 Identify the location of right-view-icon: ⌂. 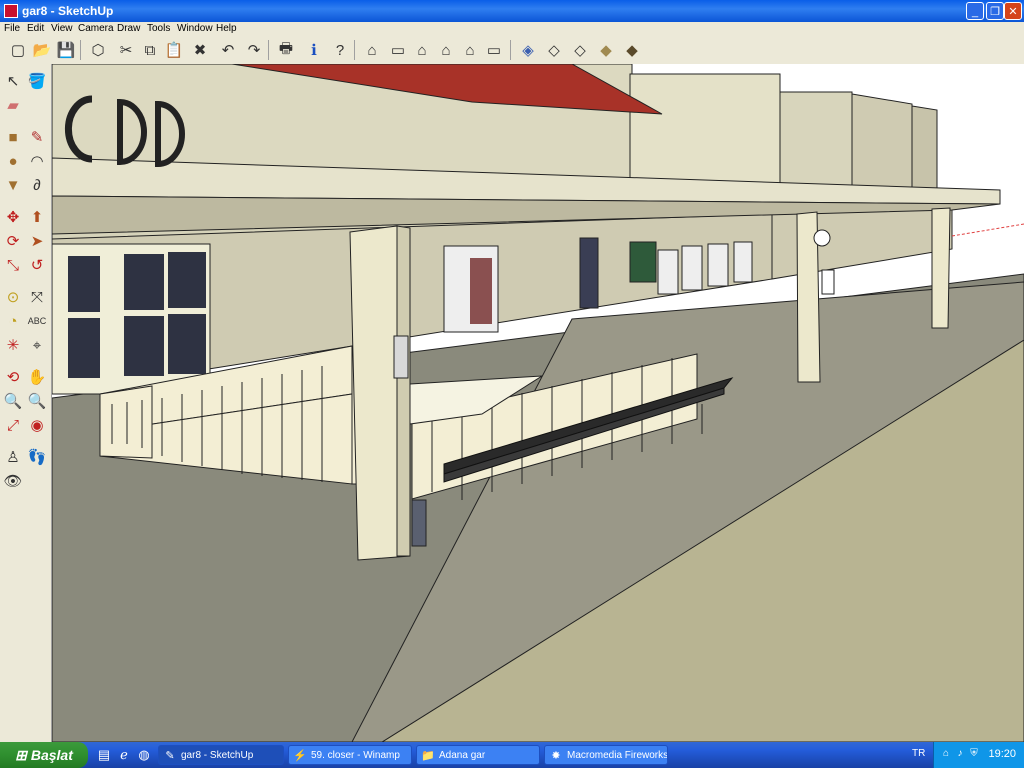
(446, 50).